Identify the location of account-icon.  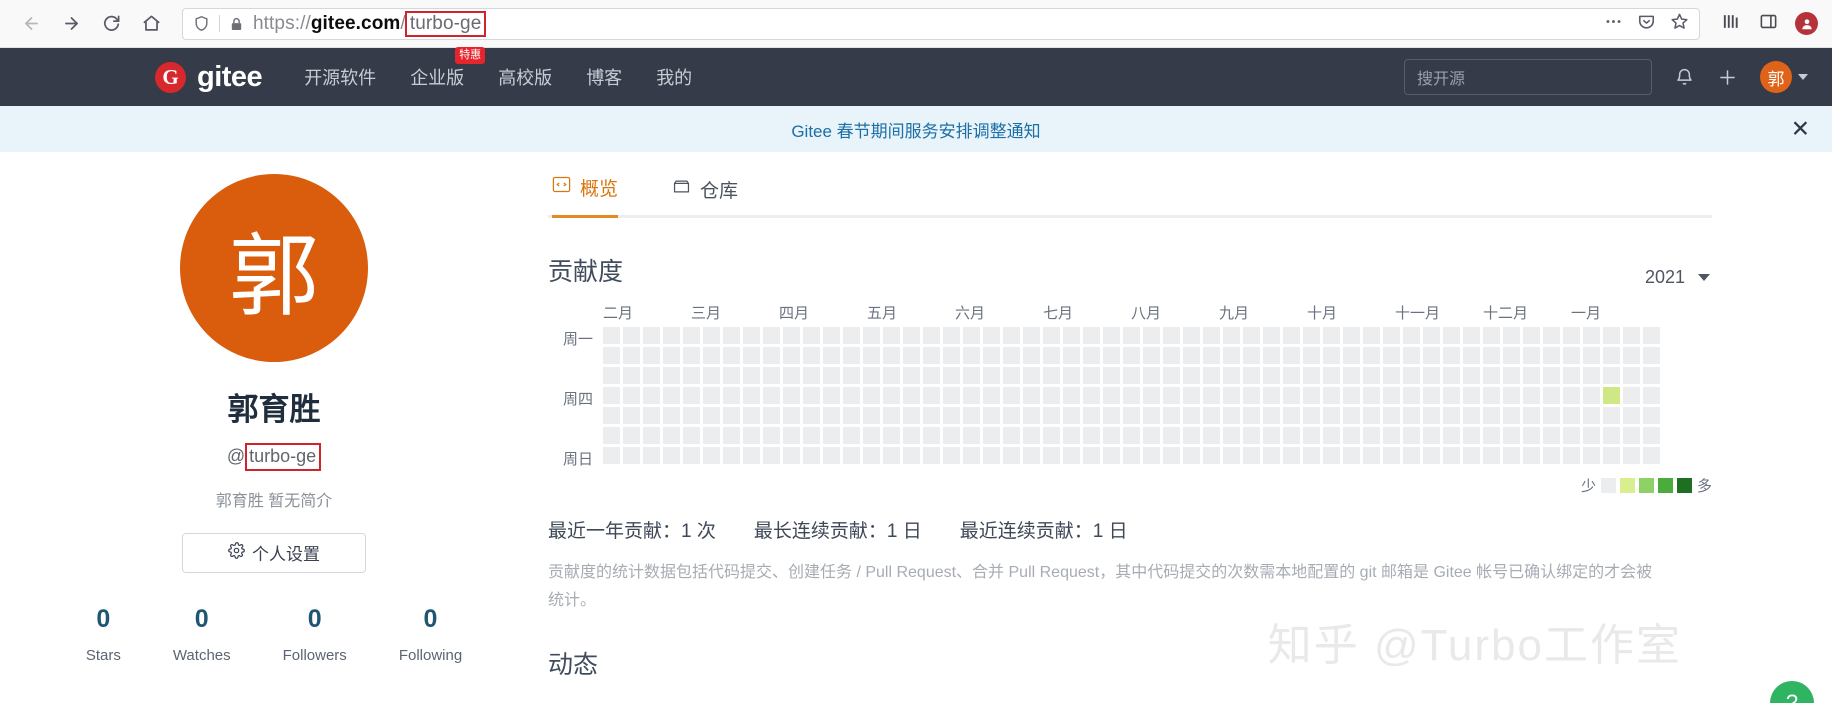
(1806, 23).